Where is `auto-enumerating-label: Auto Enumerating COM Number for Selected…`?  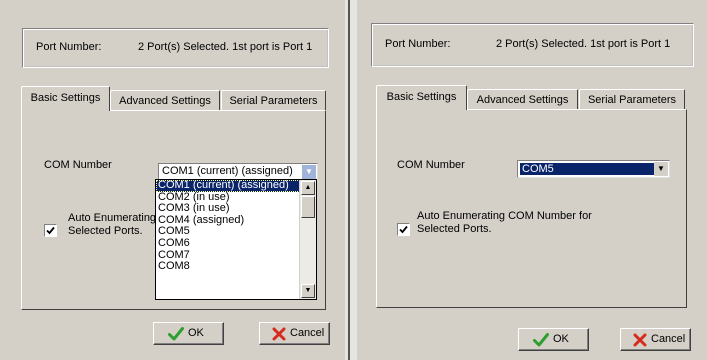
auto-enumerating-label: Auto Enumerating COM Number for Selected… is located at coordinates (504, 223).